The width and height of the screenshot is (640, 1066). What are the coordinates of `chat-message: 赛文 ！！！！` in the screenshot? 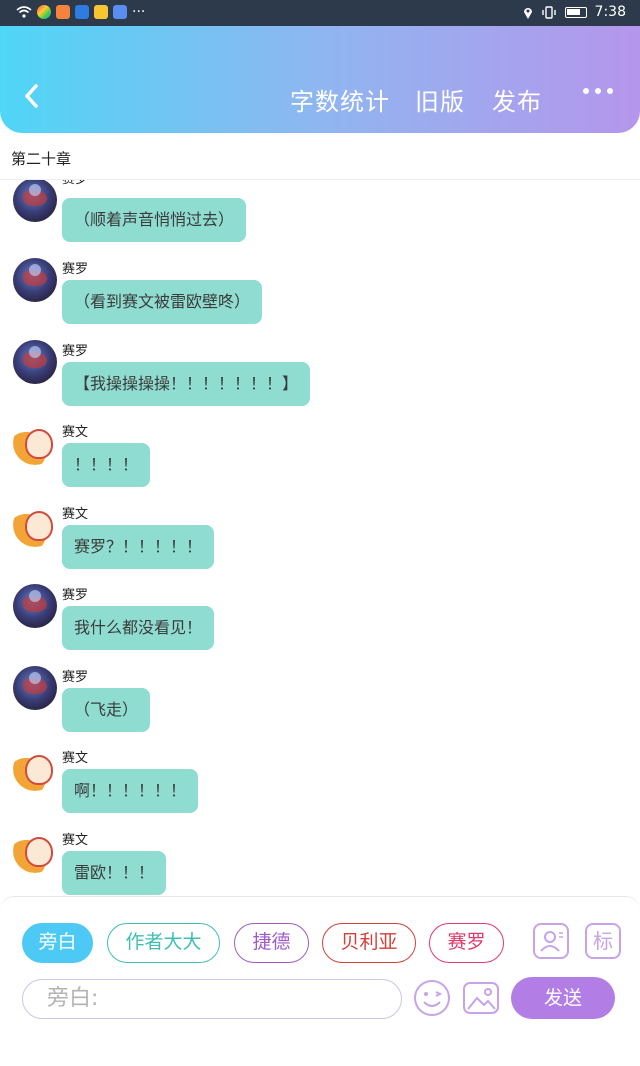 It's located at (320, 462).